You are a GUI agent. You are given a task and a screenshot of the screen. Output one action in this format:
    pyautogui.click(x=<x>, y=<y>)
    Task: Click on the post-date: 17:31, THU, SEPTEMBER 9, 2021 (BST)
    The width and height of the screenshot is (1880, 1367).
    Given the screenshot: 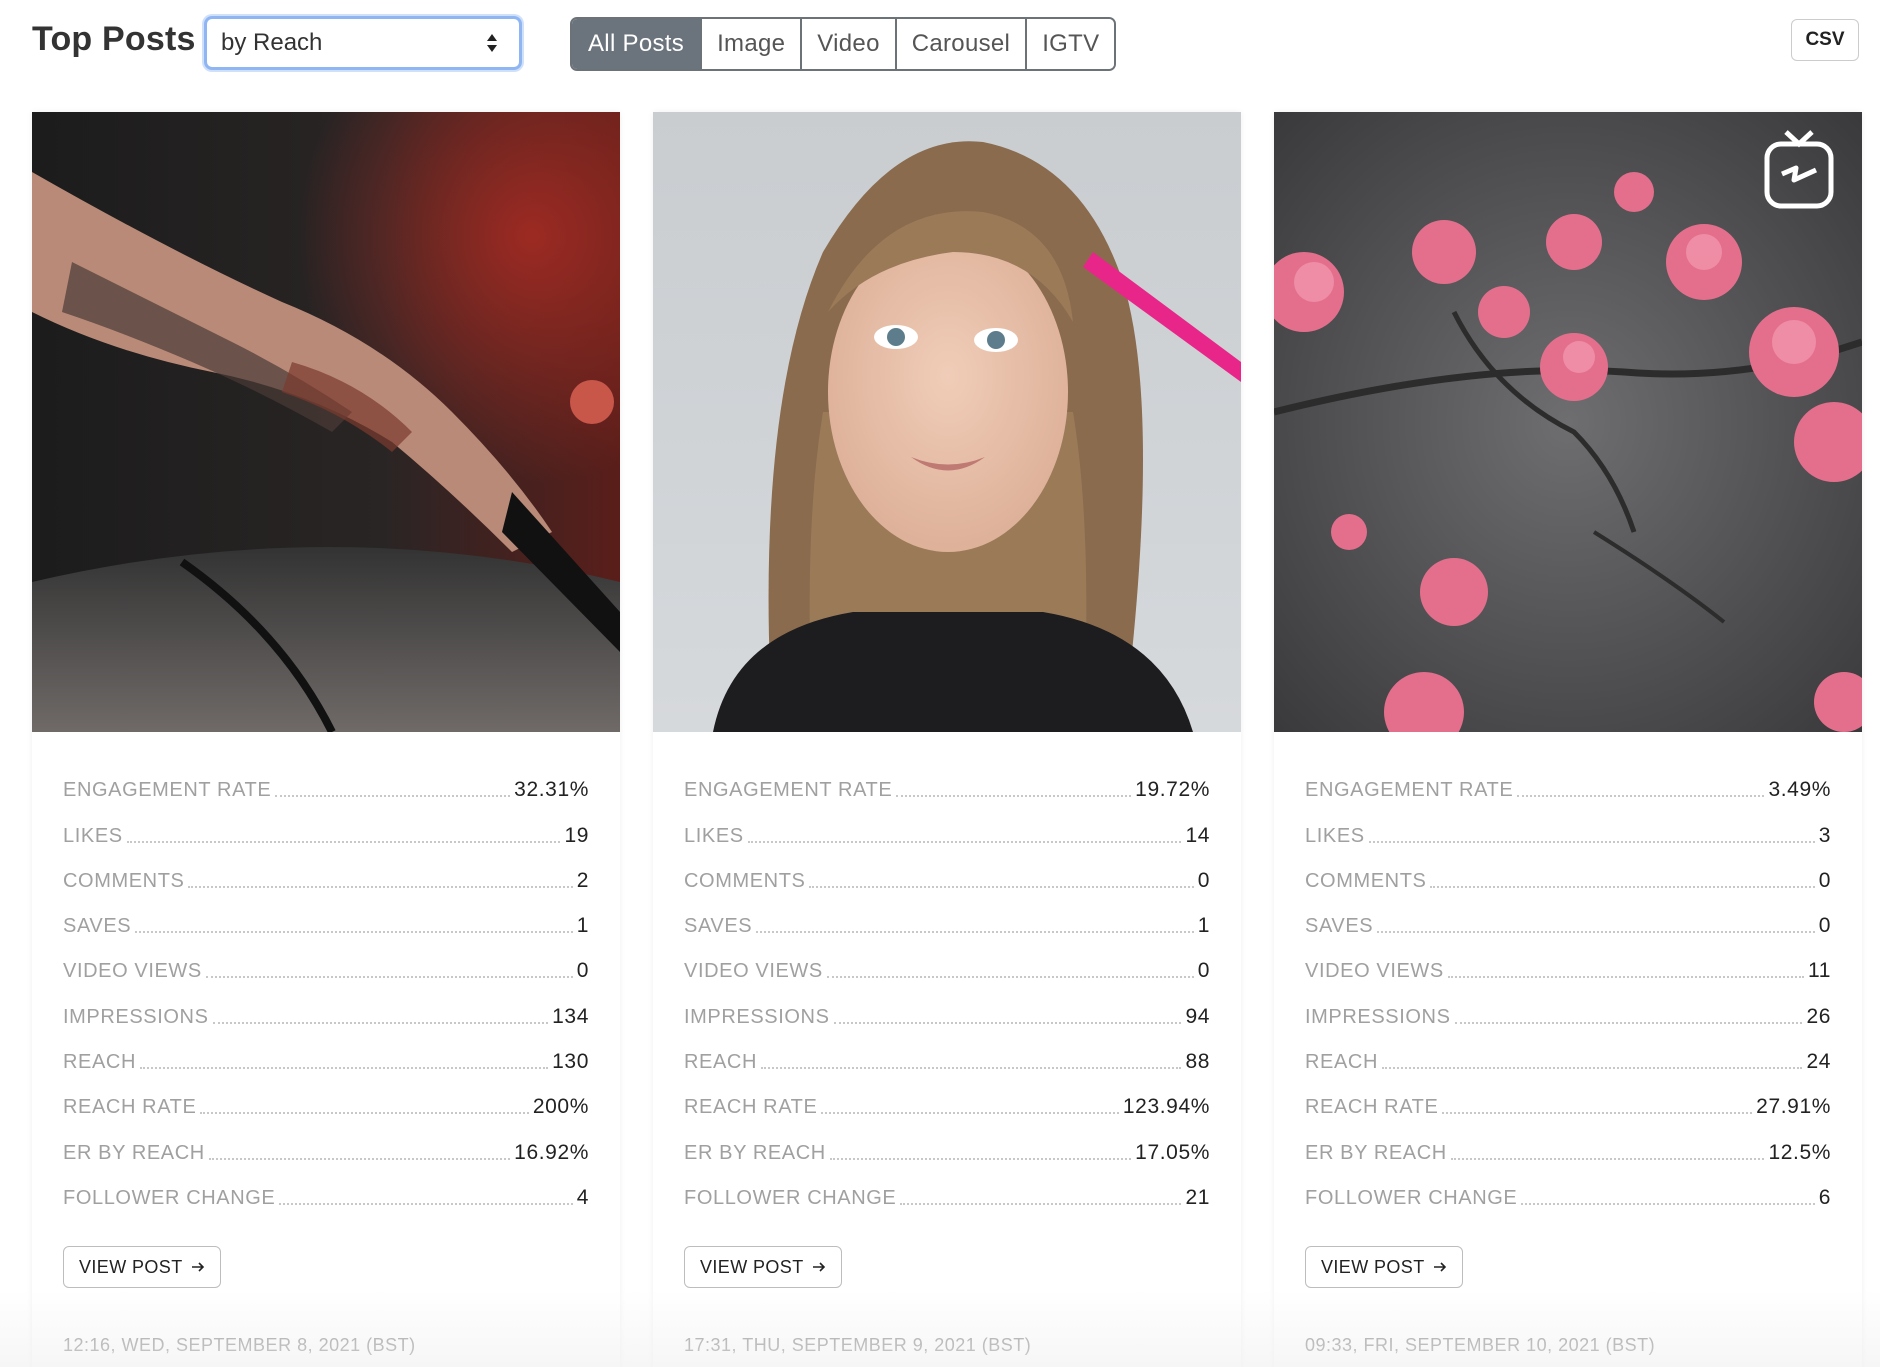 What is the action you would take?
    pyautogui.click(x=858, y=1345)
    